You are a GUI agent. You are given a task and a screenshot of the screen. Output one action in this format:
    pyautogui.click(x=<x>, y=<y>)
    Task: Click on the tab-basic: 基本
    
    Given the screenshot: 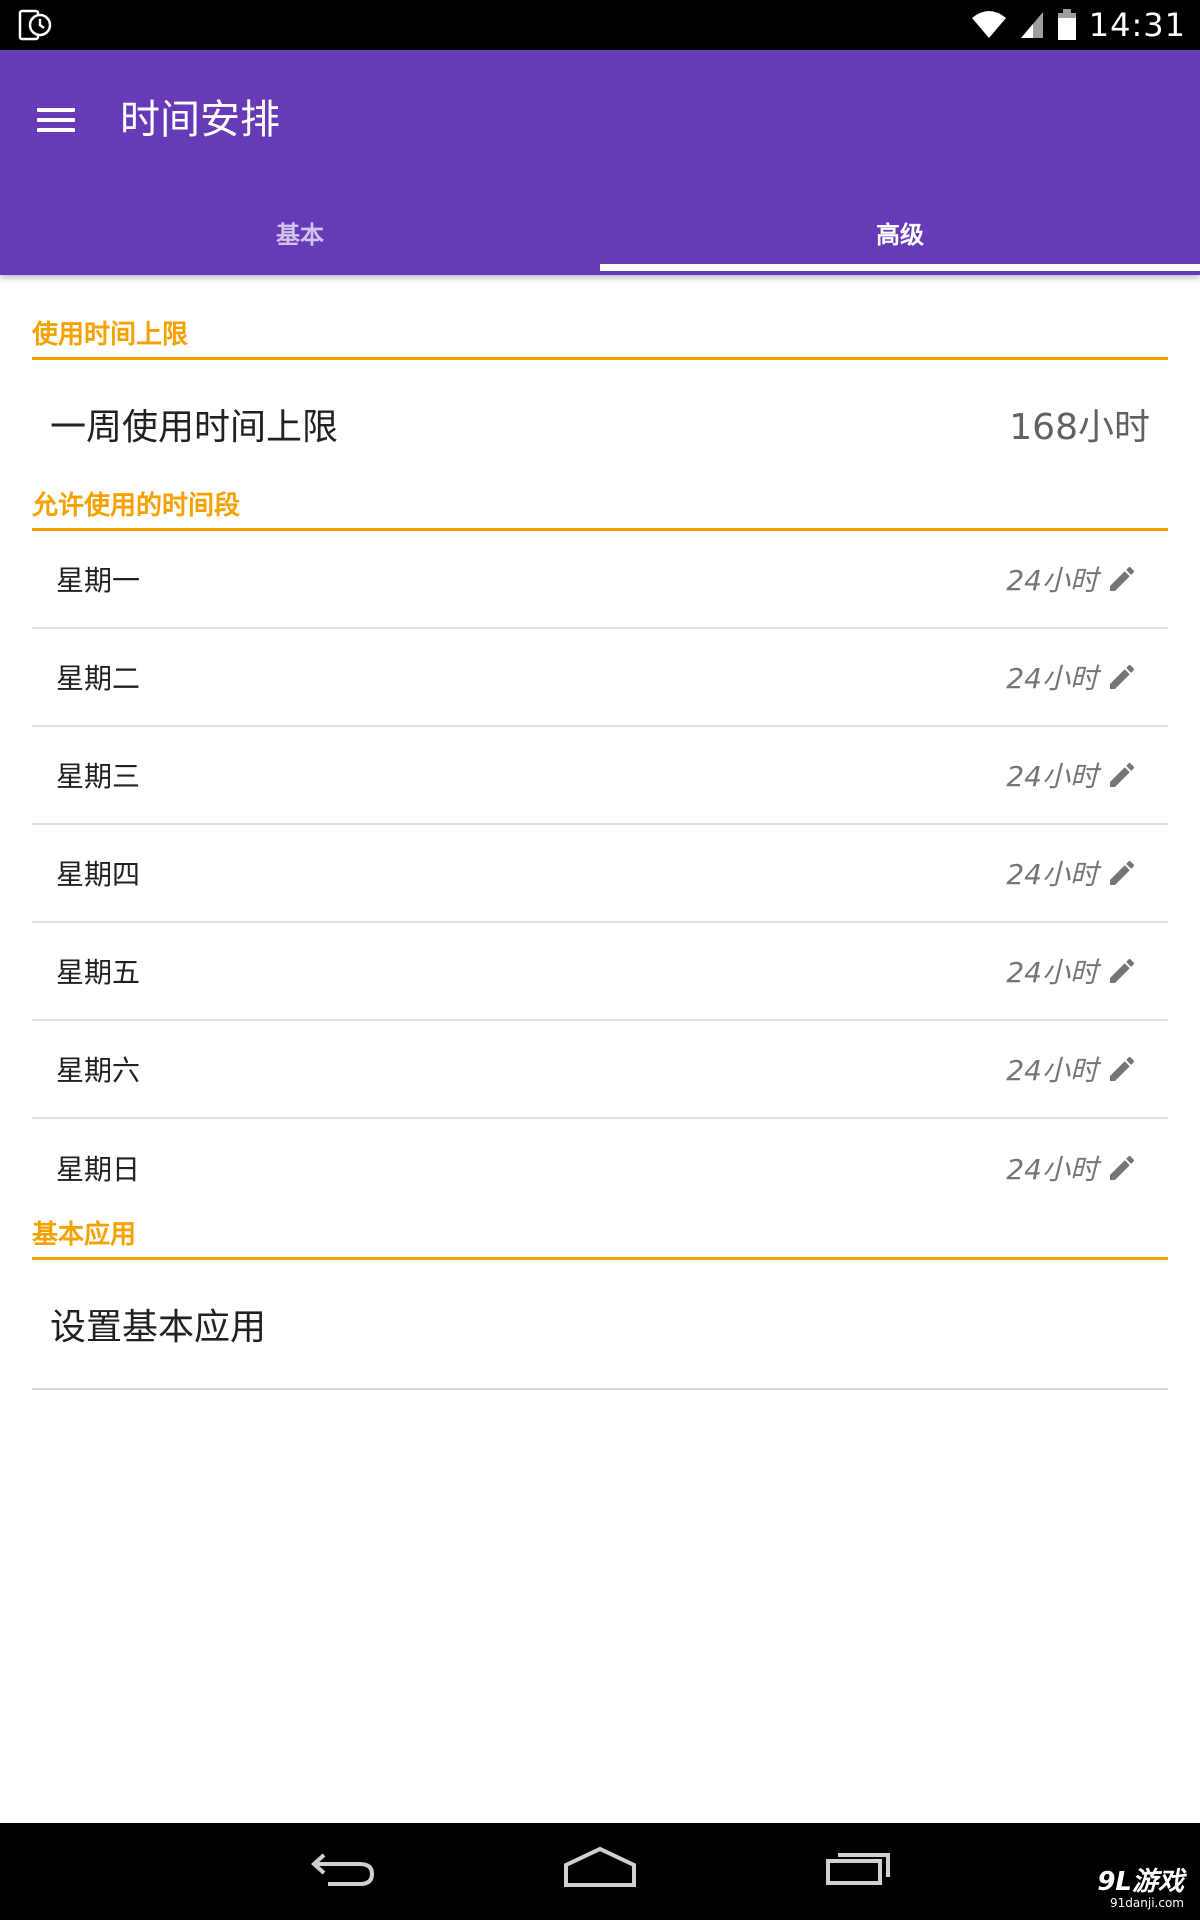 What is the action you would take?
    pyautogui.click(x=300, y=232)
    